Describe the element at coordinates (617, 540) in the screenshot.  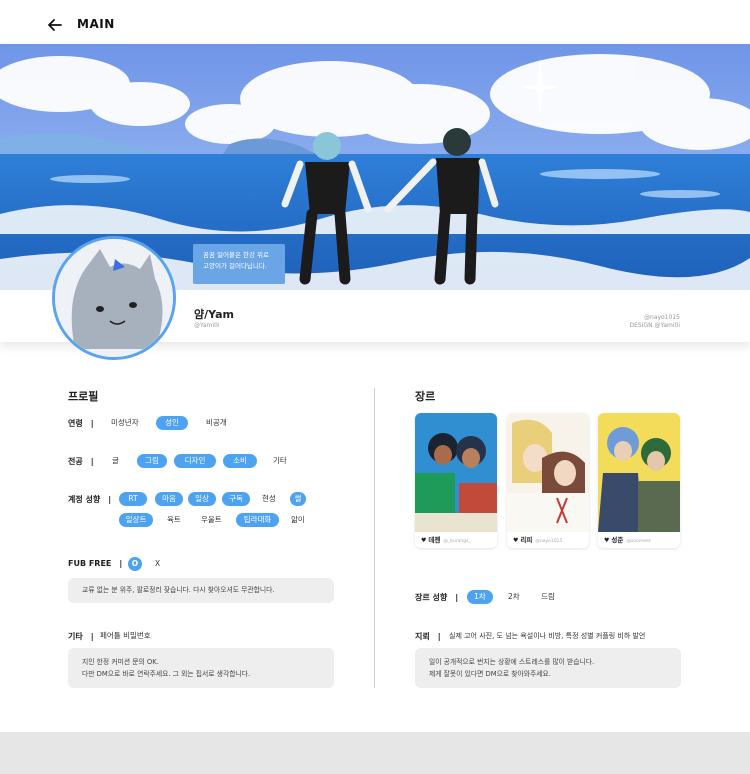
I see `genre-card-name: 성준` at that location.